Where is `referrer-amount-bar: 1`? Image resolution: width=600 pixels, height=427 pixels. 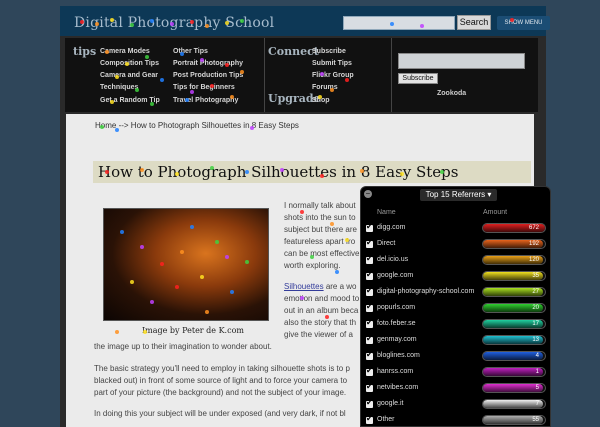 referrer-amount-bar: 1 is located at coordinates (514, 372).